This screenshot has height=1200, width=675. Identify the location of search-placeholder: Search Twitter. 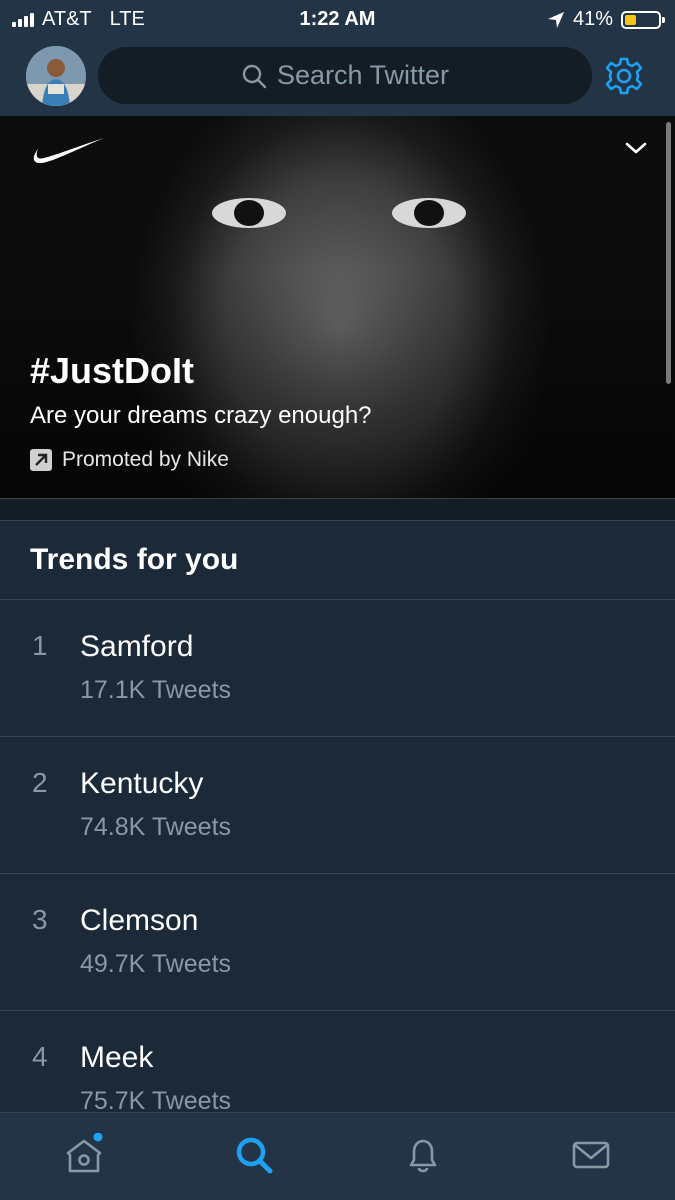
(363, 75).